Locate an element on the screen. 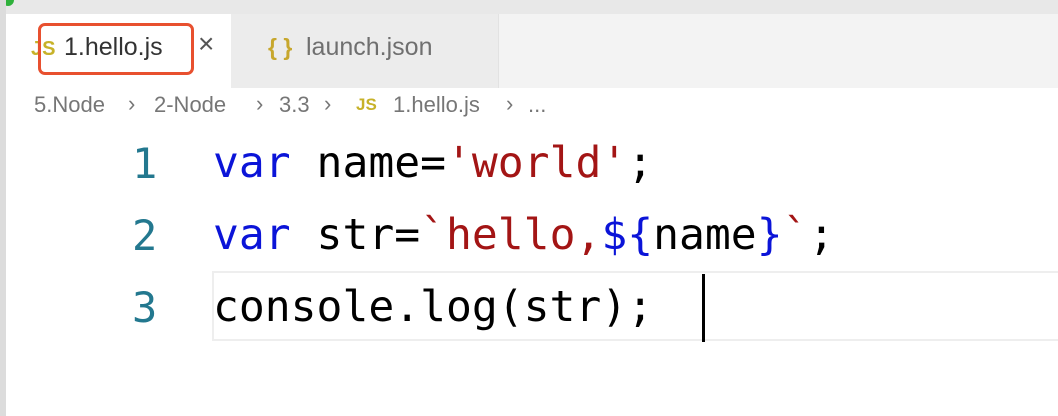 This screenshot has height=416, width=1058. breadcrumb-item-3-3: 3.3 is located at coordinates (294, 105).